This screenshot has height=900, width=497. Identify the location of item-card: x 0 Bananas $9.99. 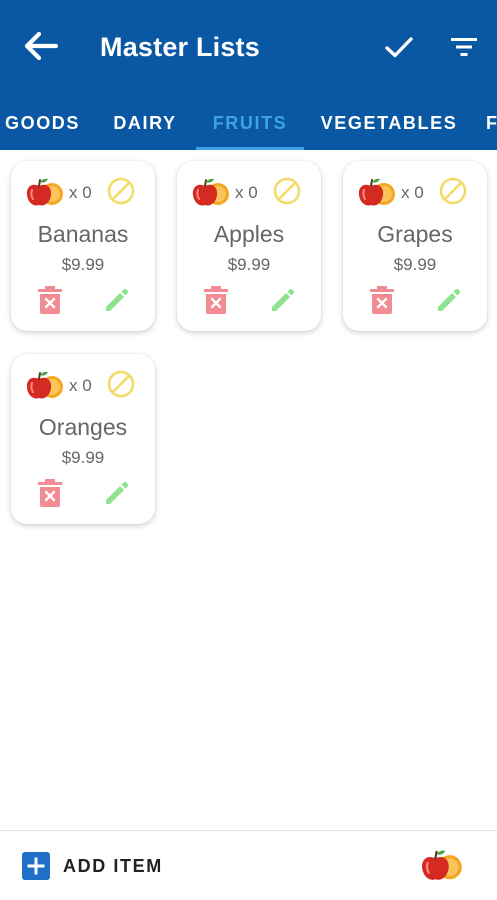
(83, 246).